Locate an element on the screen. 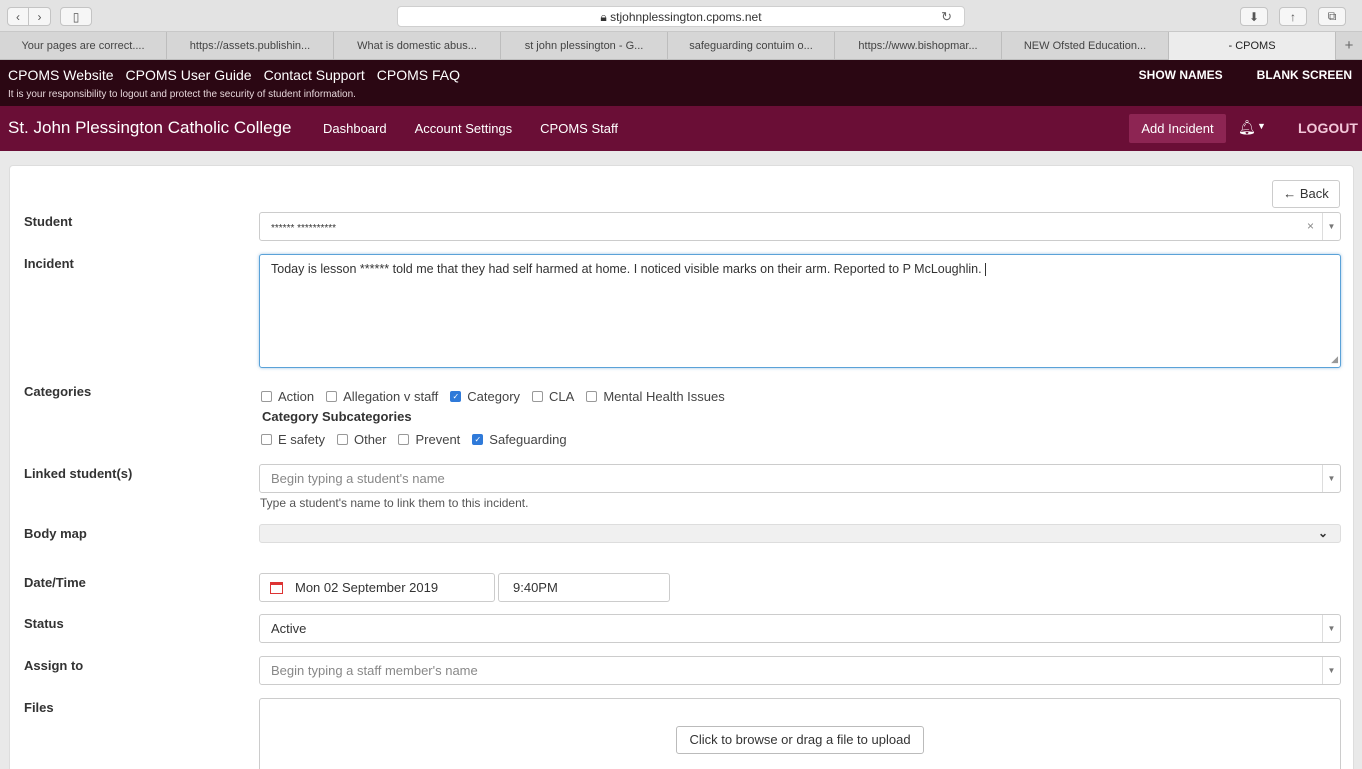 The image size is (1362, 769). linked-students-input: Begin typing a student's name ▼ is located at coordinates (800, 478).